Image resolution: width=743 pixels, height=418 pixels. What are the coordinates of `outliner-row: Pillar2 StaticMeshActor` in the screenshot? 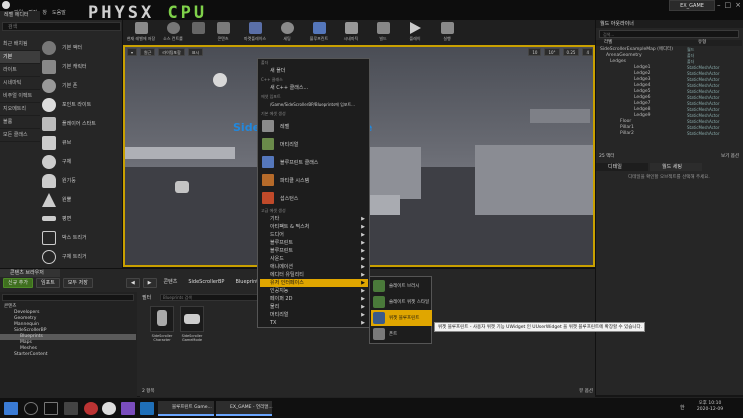 It's located at (669, 134).